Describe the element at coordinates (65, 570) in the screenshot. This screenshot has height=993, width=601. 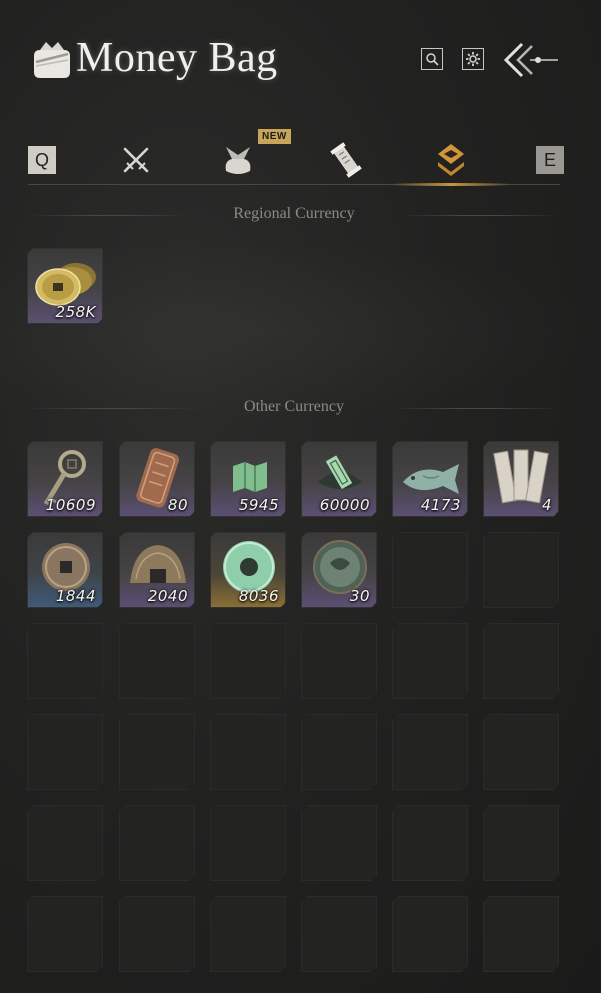
I see `currency-slot: 1844` at that location.